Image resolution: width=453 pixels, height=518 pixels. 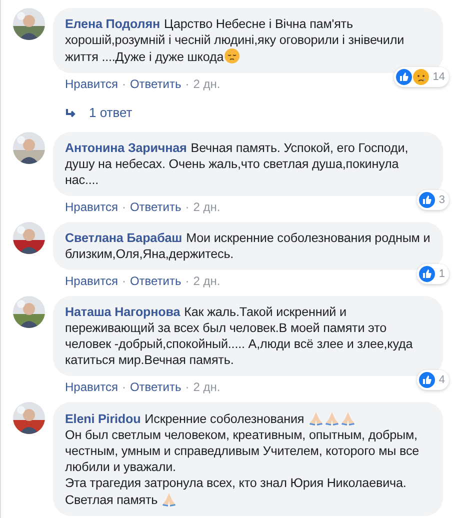 What do you see at coordinates (248, 107) in the screenshot?
I see `replies-link: 1 ответ` at bounding box center [248, 107].